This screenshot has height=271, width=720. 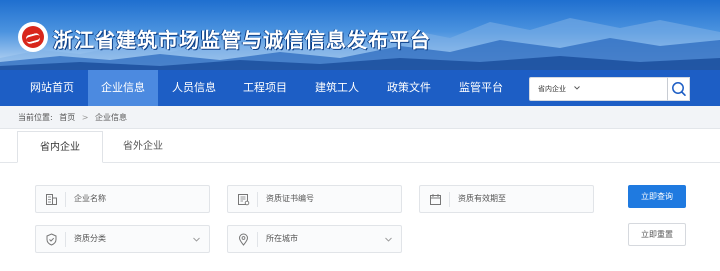 I want to click on location-pin-icon, so click(x=243, y=239).